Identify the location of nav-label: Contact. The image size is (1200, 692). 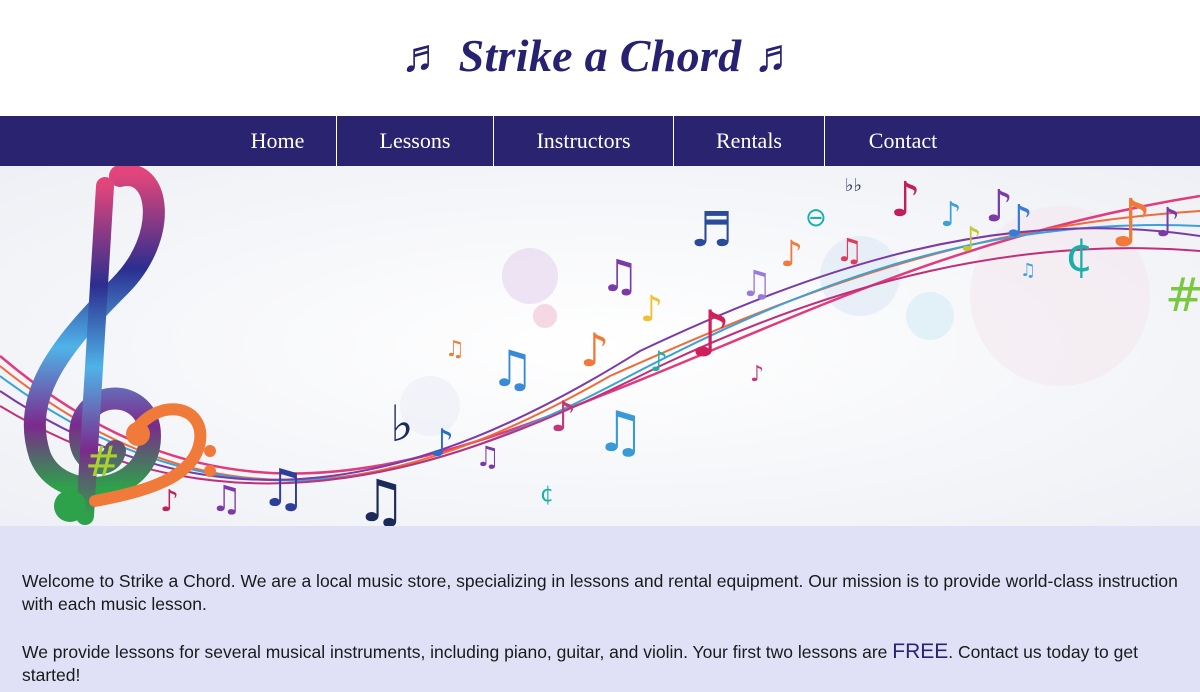
(903, 140).